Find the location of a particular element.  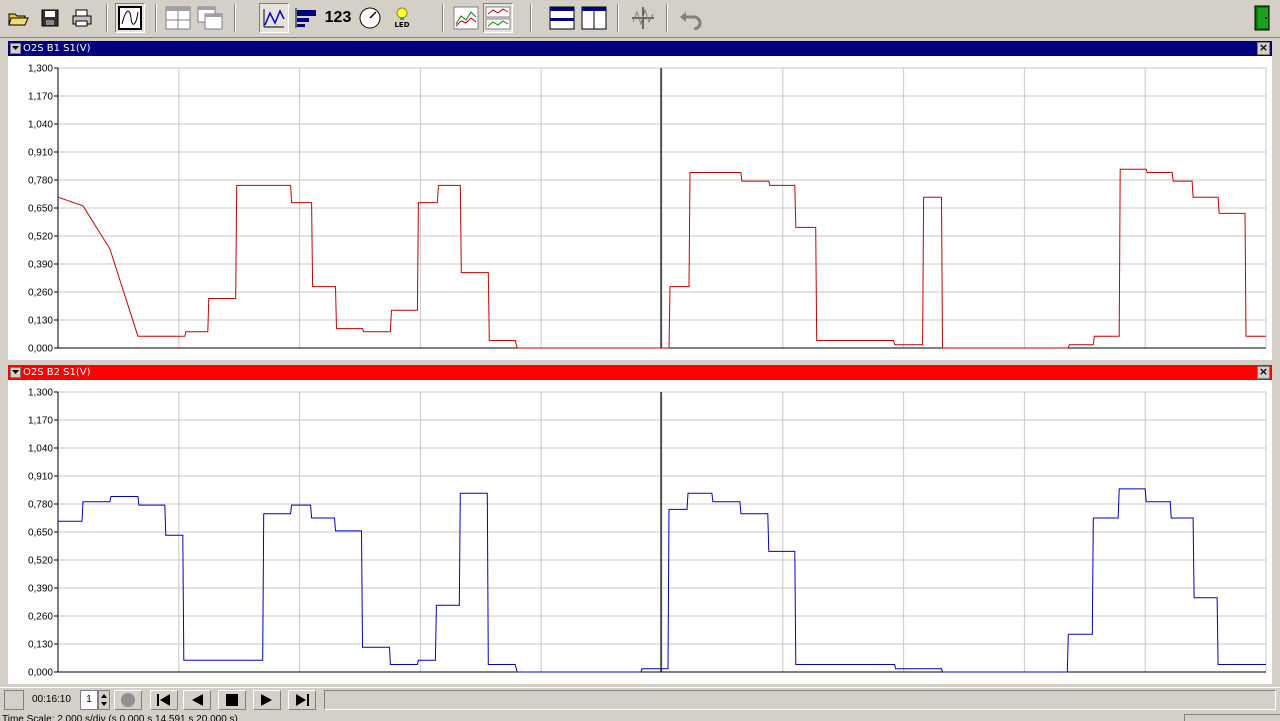

open-icon is located at coordinates (18, 19).